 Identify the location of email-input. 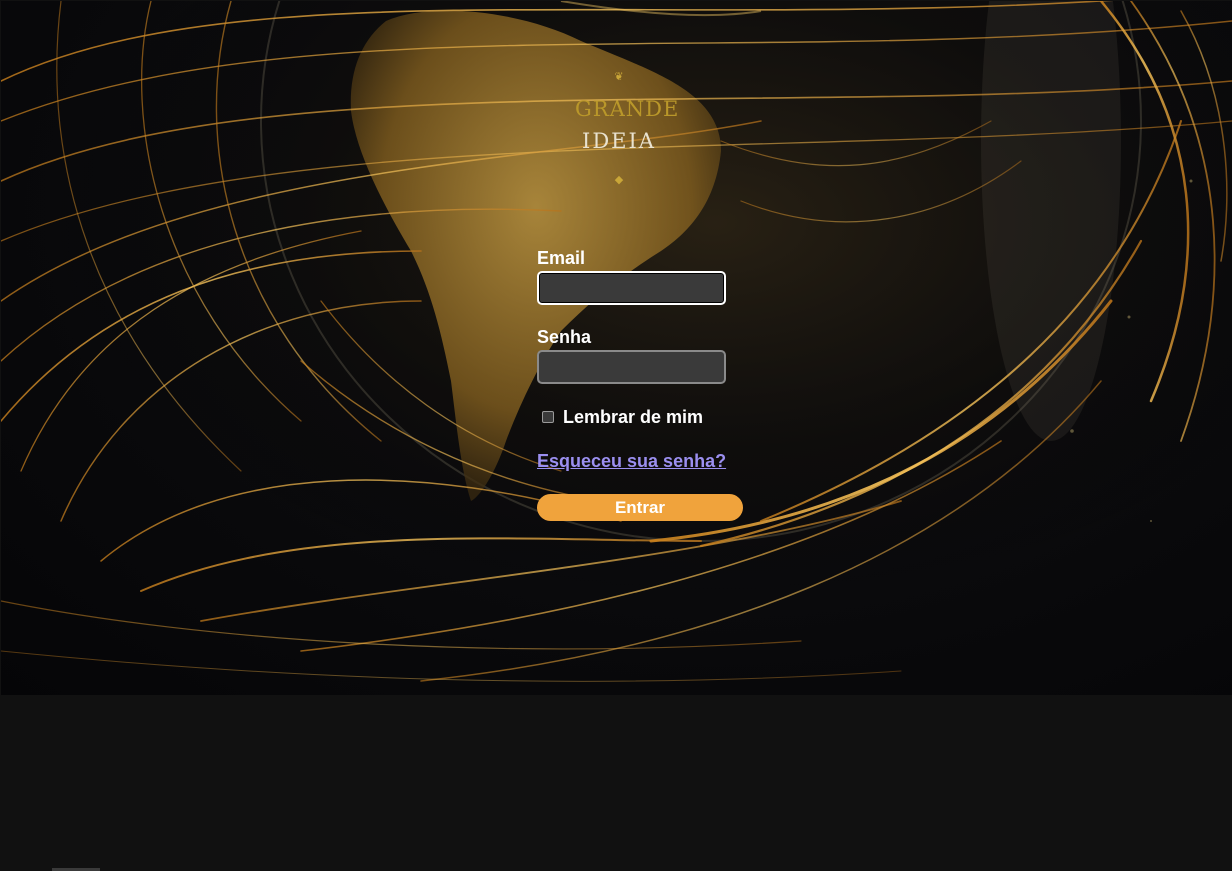
(631, 288).